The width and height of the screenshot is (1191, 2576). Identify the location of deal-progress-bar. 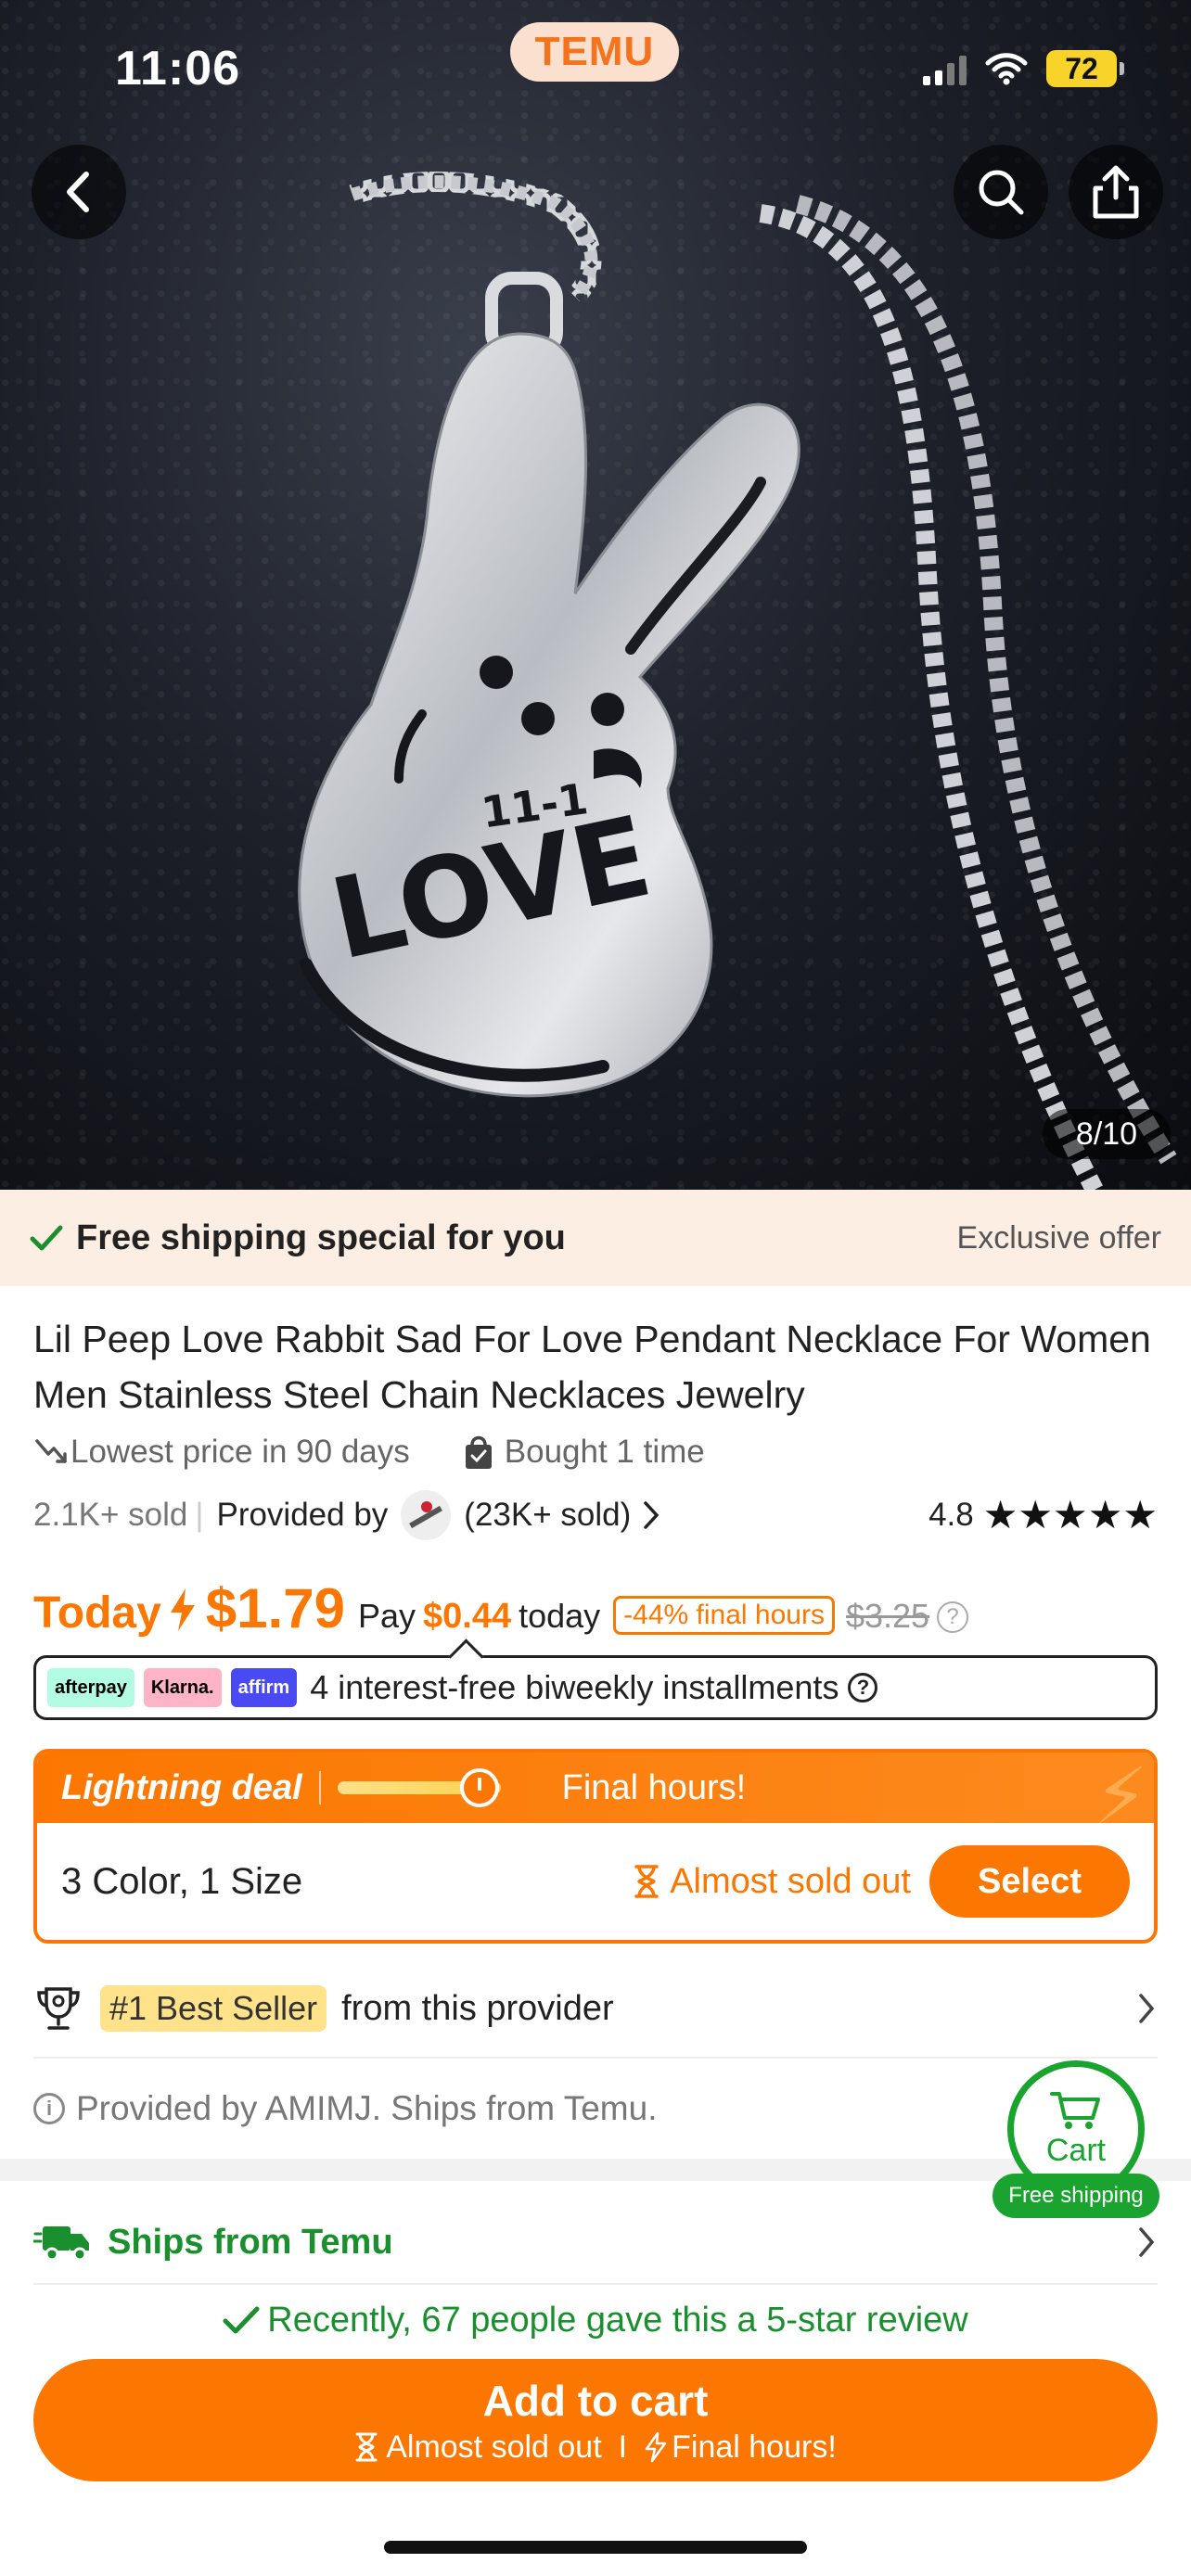
(419, 1787).